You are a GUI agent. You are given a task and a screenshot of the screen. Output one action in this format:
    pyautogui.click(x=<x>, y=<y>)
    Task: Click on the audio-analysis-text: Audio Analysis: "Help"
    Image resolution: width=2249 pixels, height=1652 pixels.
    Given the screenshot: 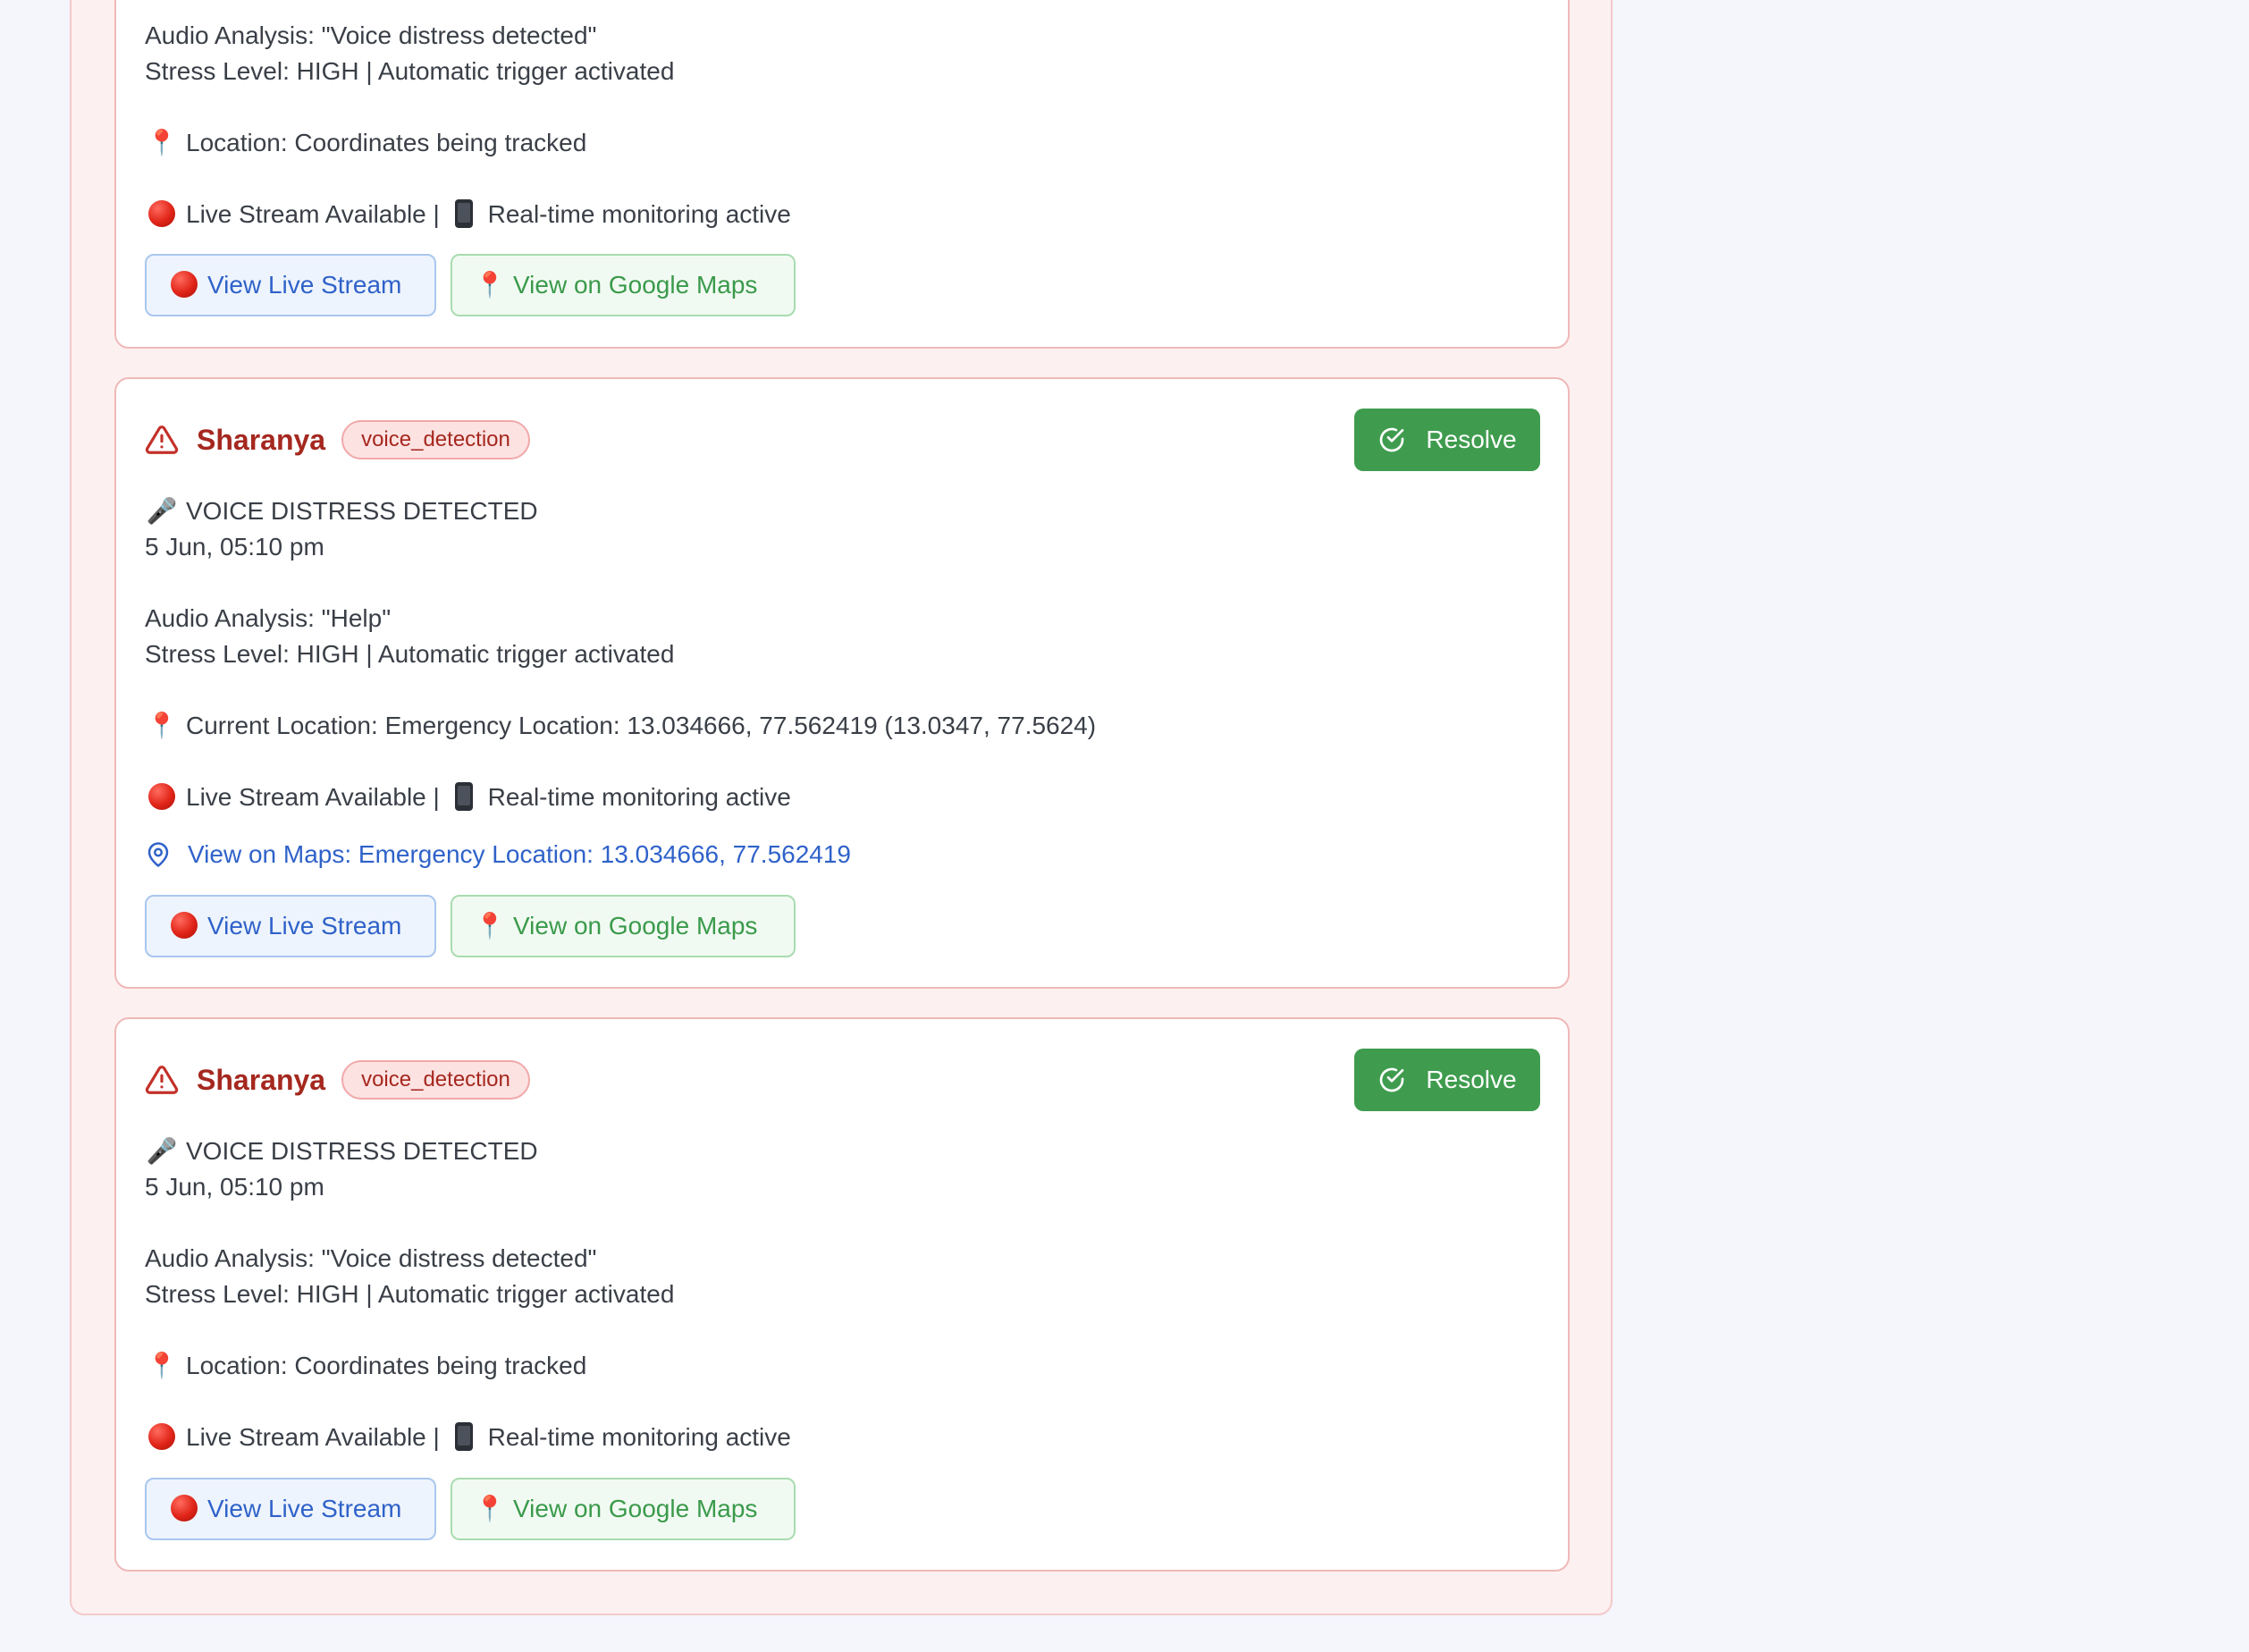 What is the action you would take?
    pyautogui.click(x=268, y=618)
    